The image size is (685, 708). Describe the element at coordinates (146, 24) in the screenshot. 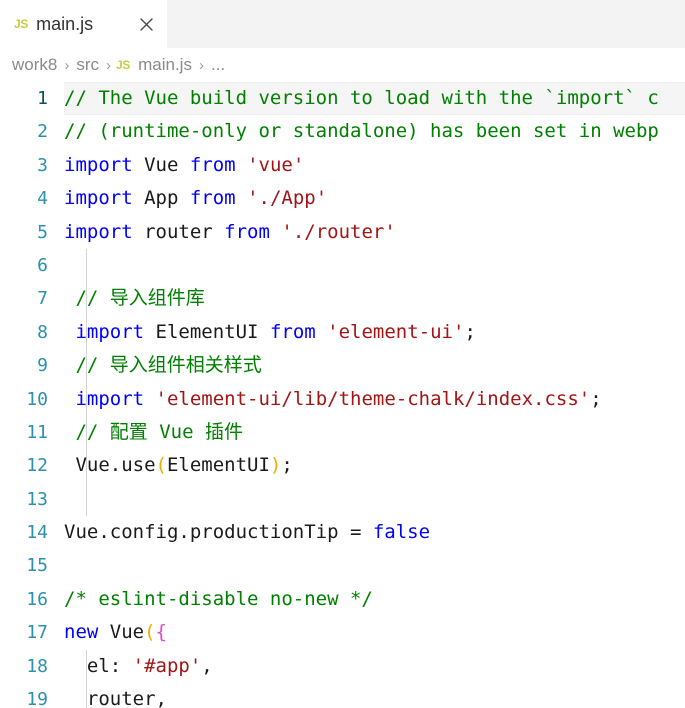

I see `close-icon` at that location.